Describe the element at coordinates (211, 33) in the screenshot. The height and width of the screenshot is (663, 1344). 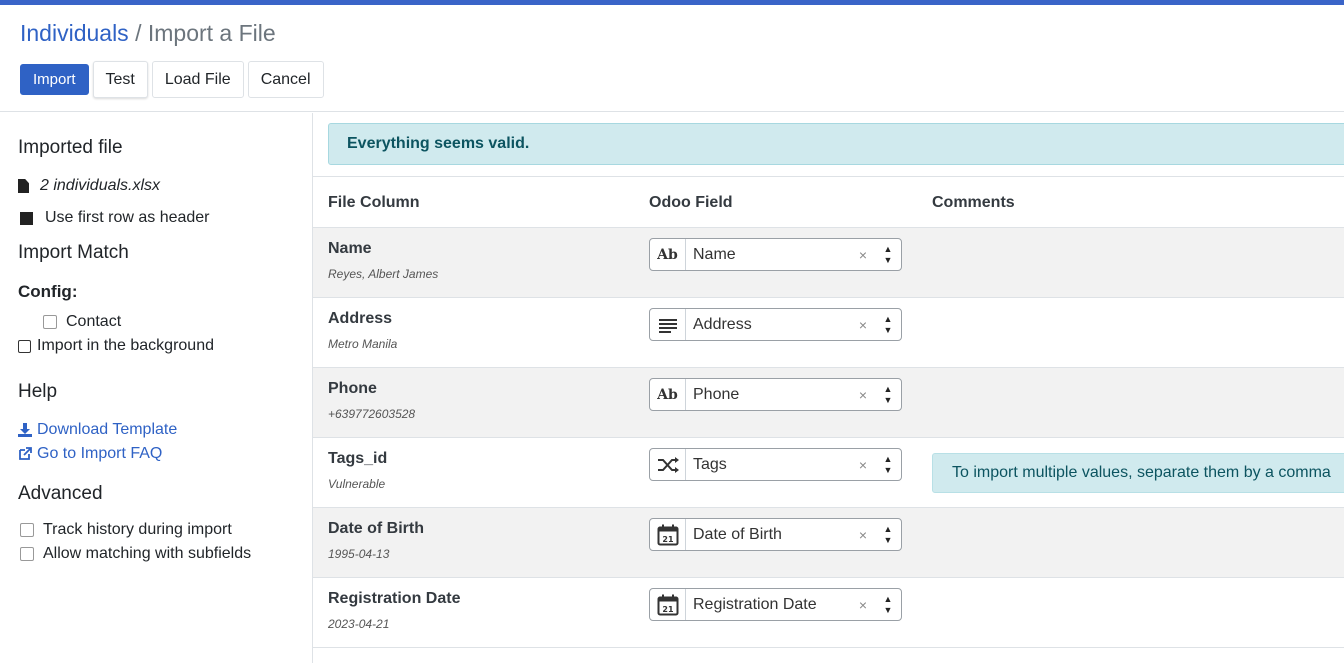
I see `page-title: Import a File` at that location.